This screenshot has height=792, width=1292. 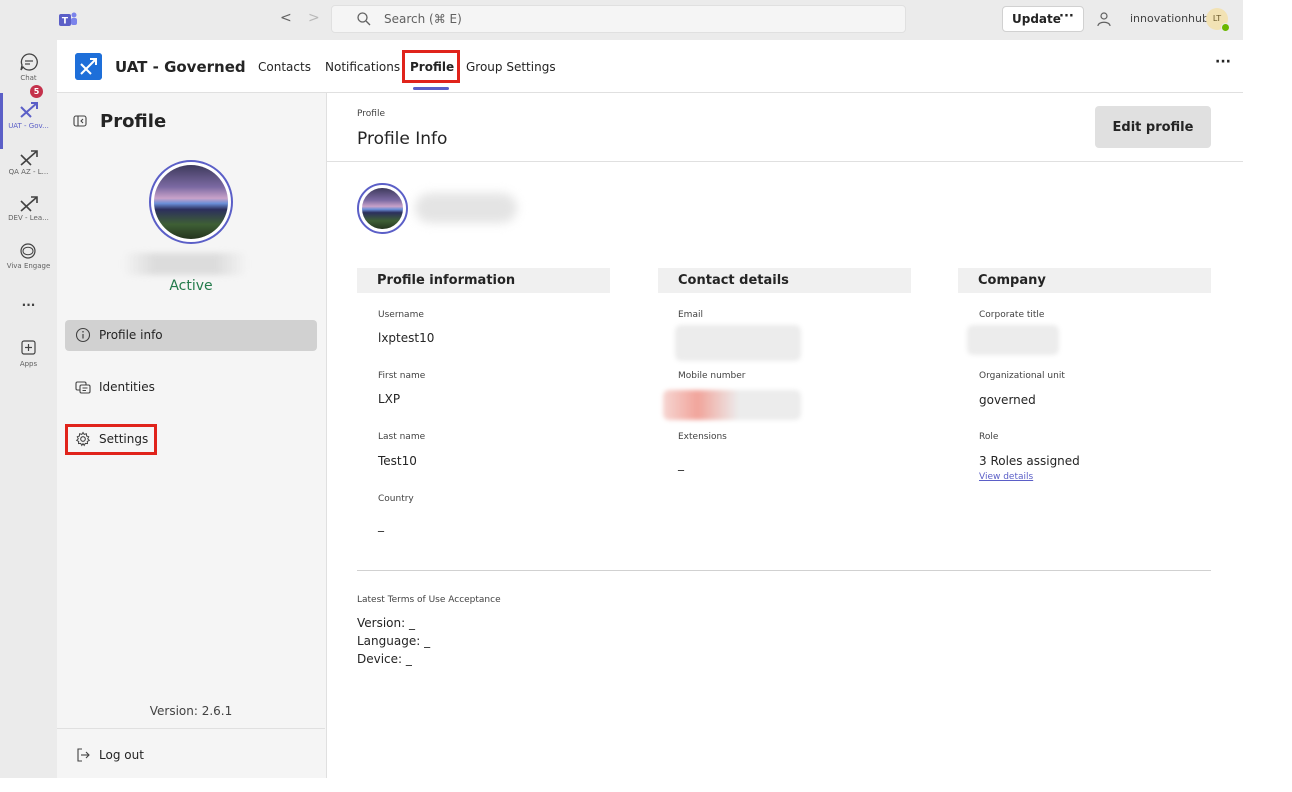 I want to click on terms-device: Device: _, so click(x=384, y=659).